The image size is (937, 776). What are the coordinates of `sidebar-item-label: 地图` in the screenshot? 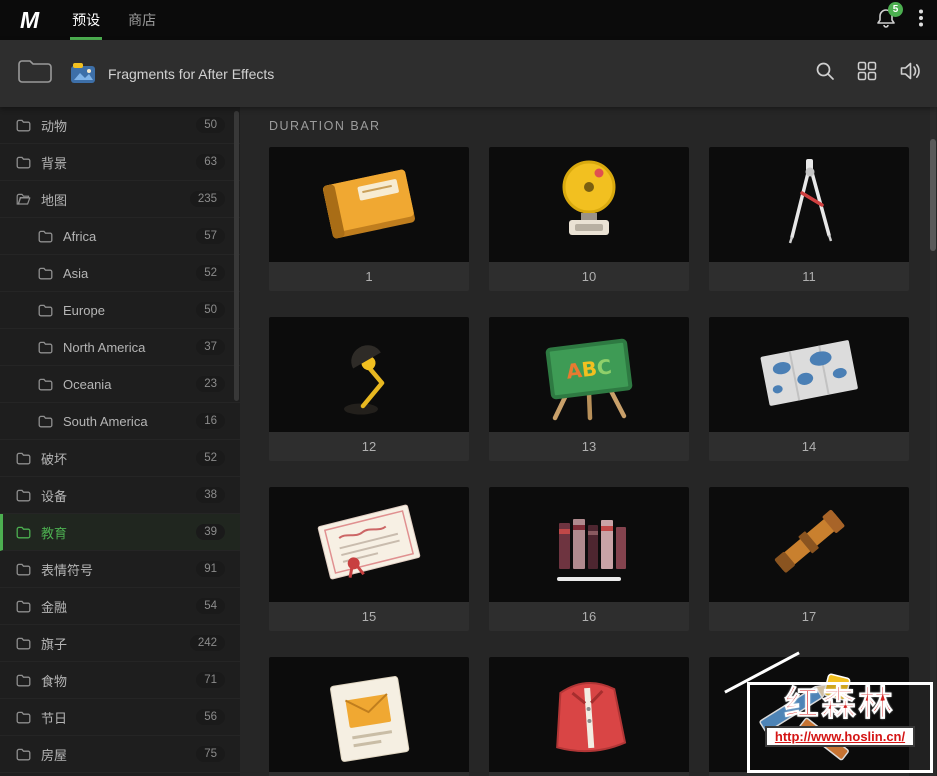 It's located at (54, 200).